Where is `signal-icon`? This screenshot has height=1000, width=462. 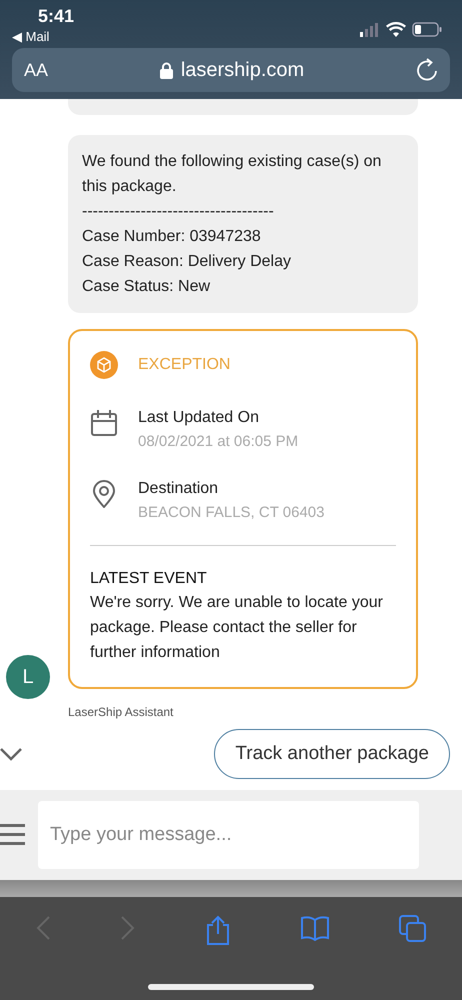
signal-icon is located at coordinates (370, 29).